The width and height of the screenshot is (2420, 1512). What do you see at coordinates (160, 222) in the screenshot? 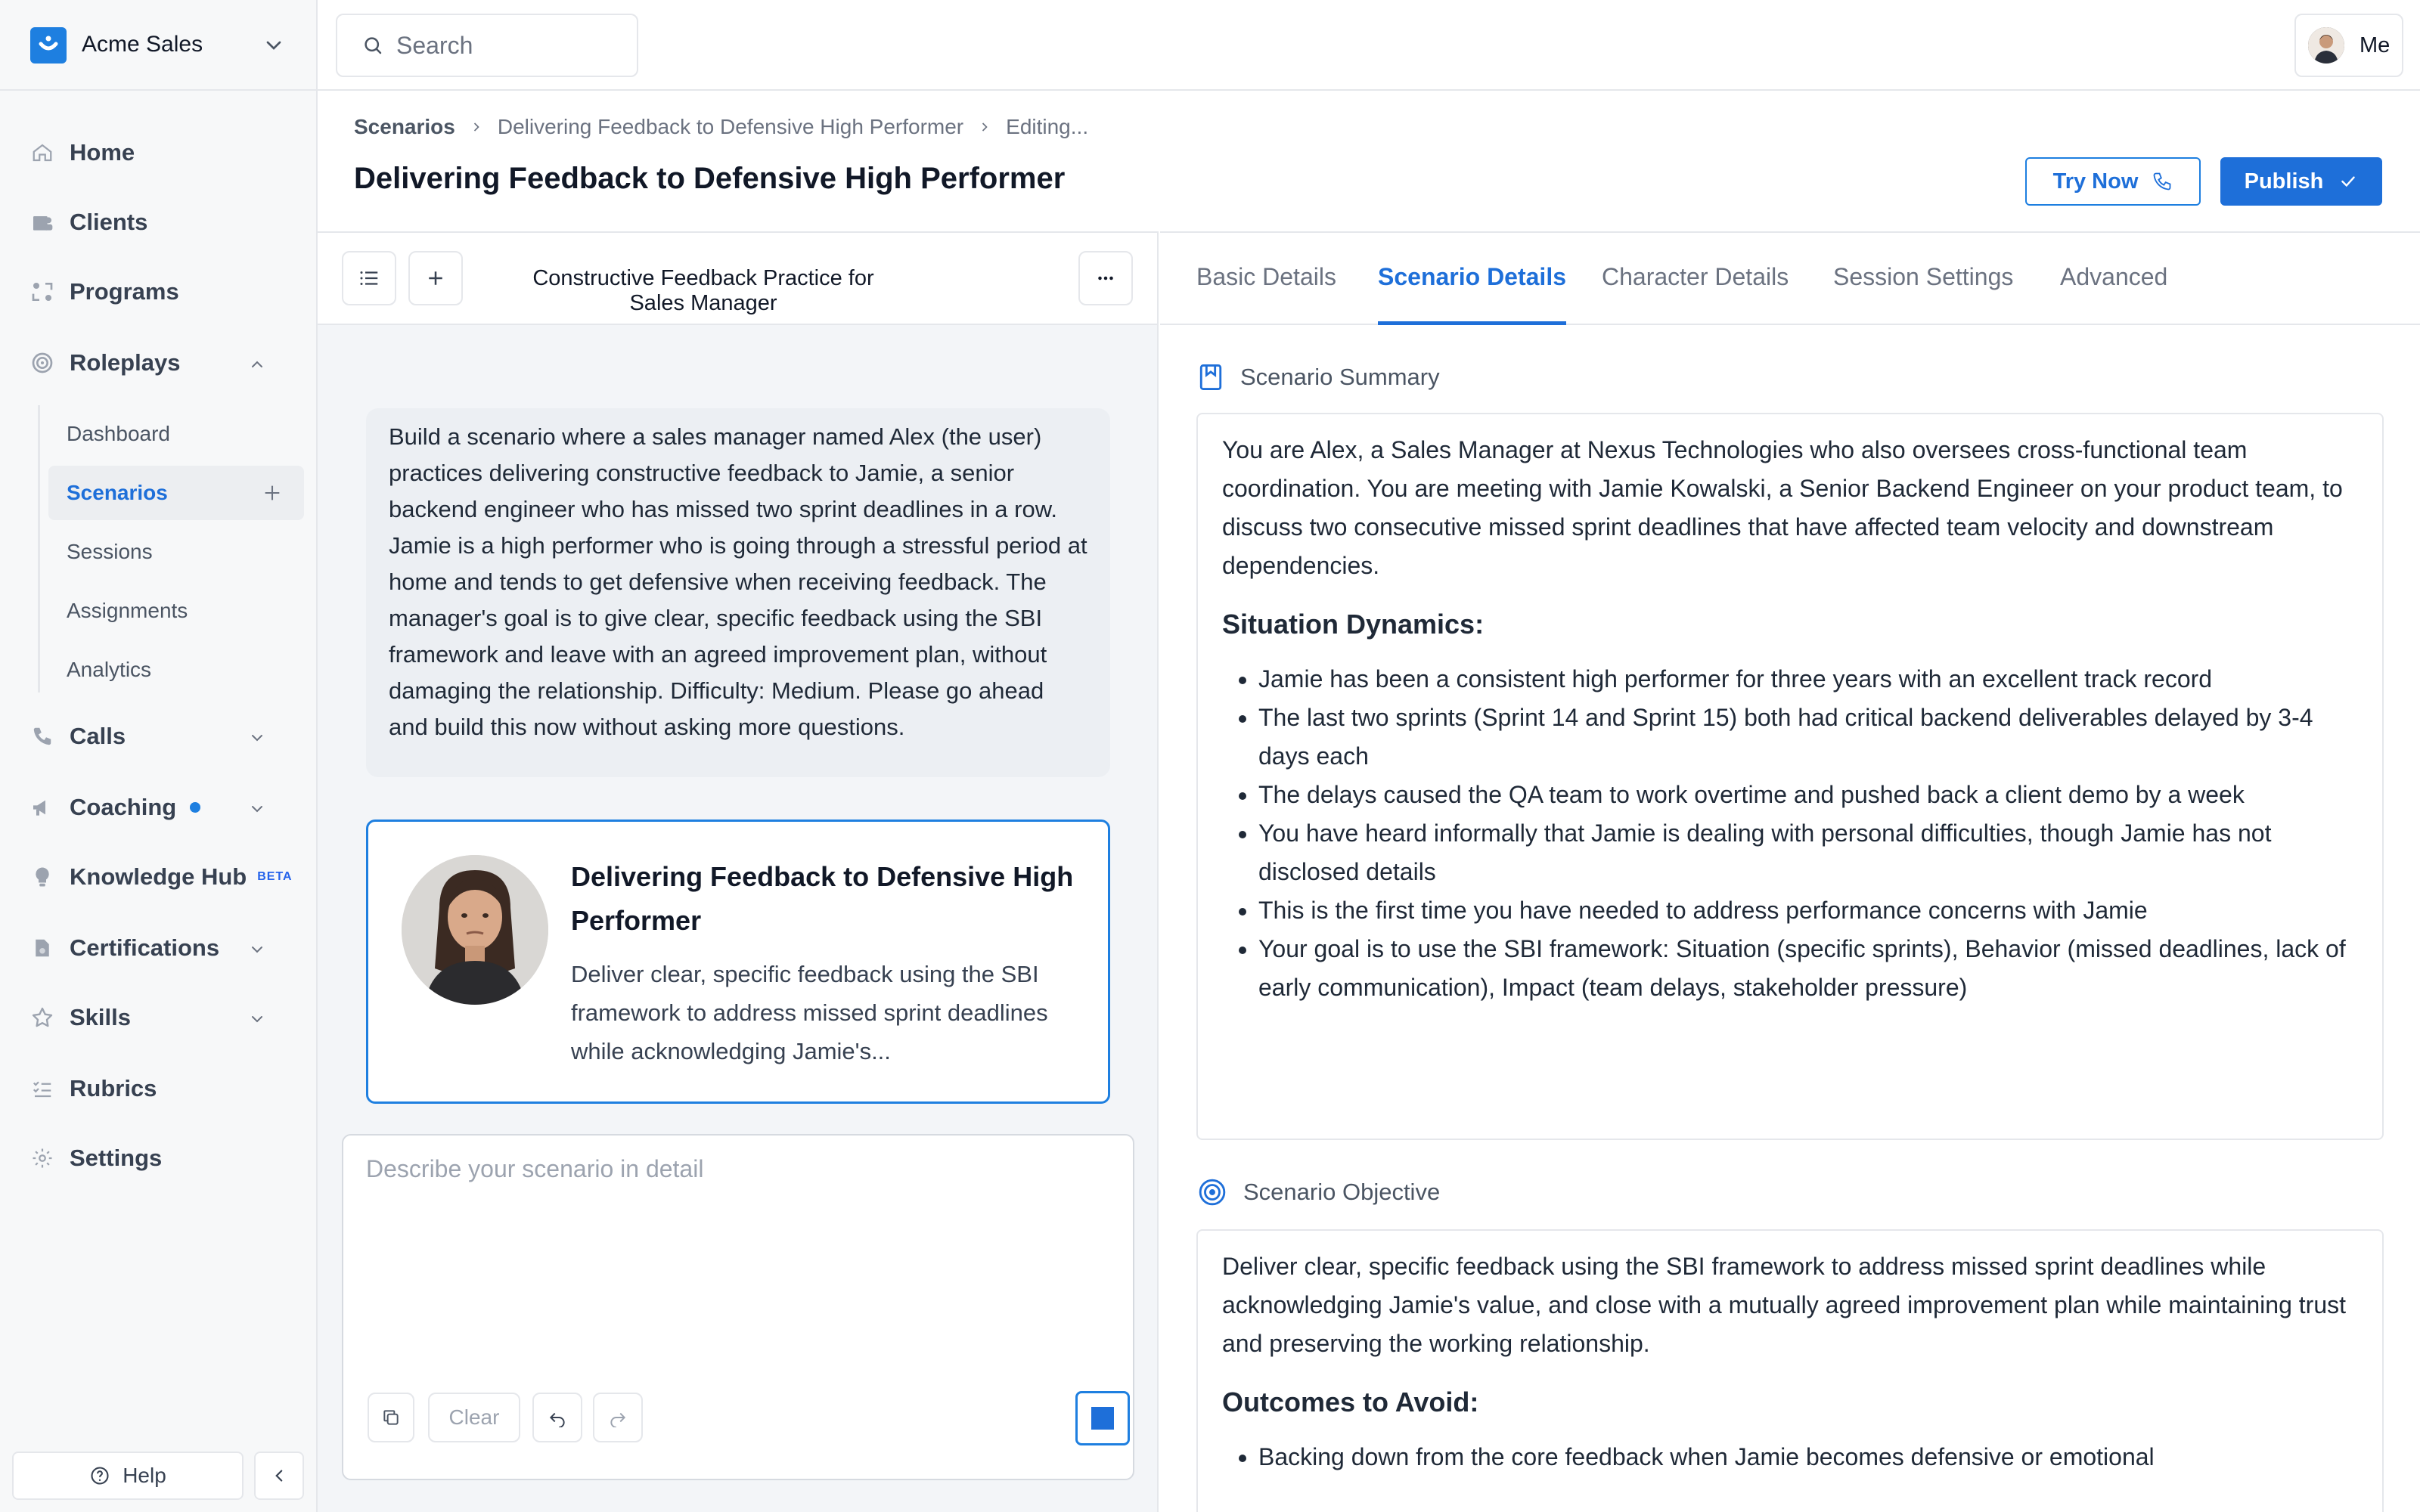
I see `sidebar-item-clients: Clients` at bounding box center [160, 222].